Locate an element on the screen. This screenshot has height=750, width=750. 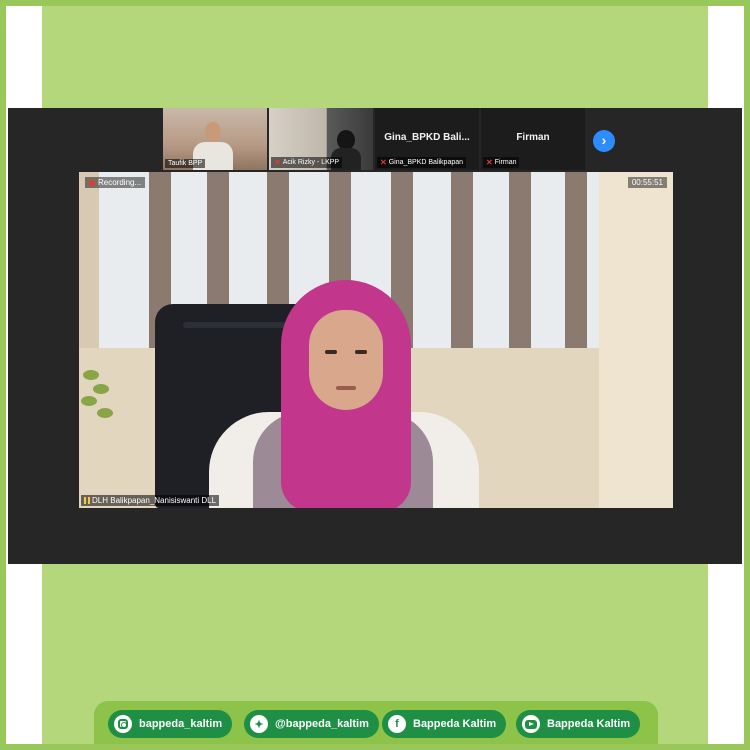
participant-name: Gina_BPKD Balikpapan is located at coordinates (426, 162).